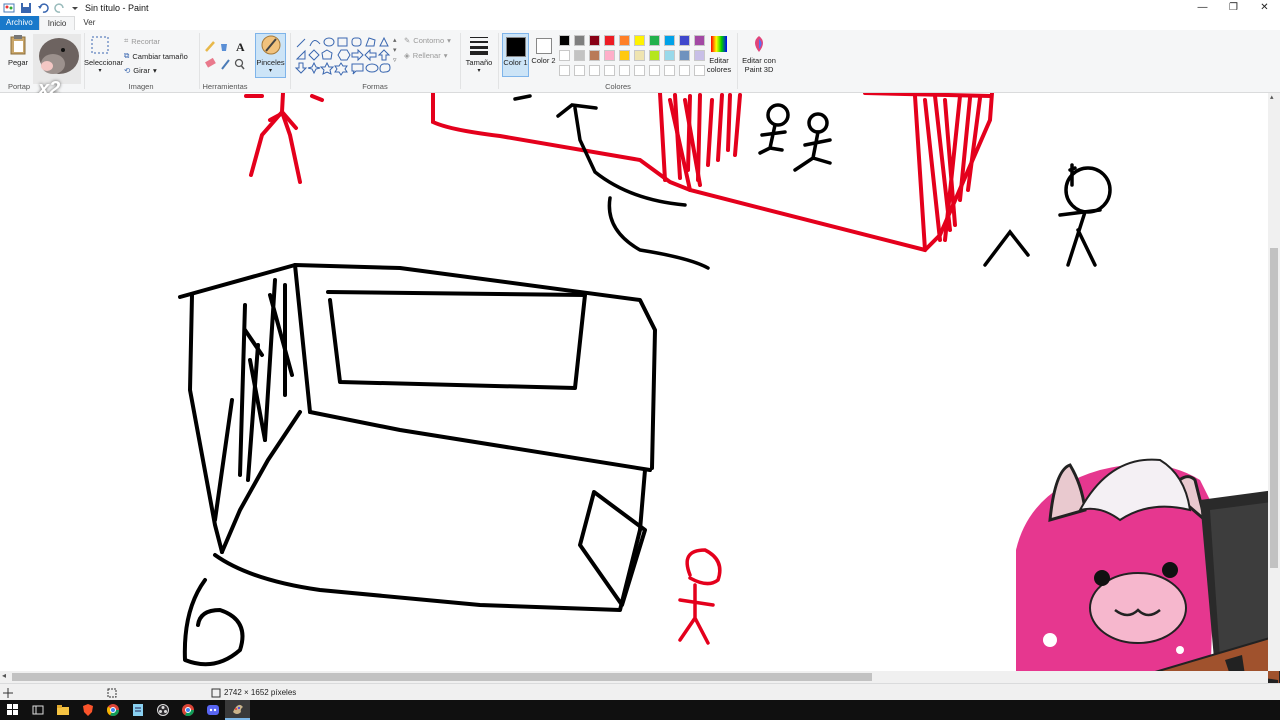 This screenshot has height=720, width=1280. I want to click on shapes-group: ▴ ▾ ▿ ✎ Contorno ▾ ◈ Rellenar ▾ Formas, so click(375, 61).